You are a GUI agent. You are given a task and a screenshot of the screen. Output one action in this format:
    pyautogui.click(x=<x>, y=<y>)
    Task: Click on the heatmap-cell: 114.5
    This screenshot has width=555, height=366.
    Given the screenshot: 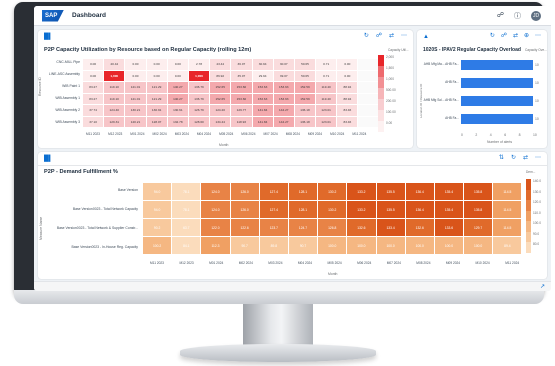 What is the action you would take?
    pyautogui.click(x=507, y=227)
    